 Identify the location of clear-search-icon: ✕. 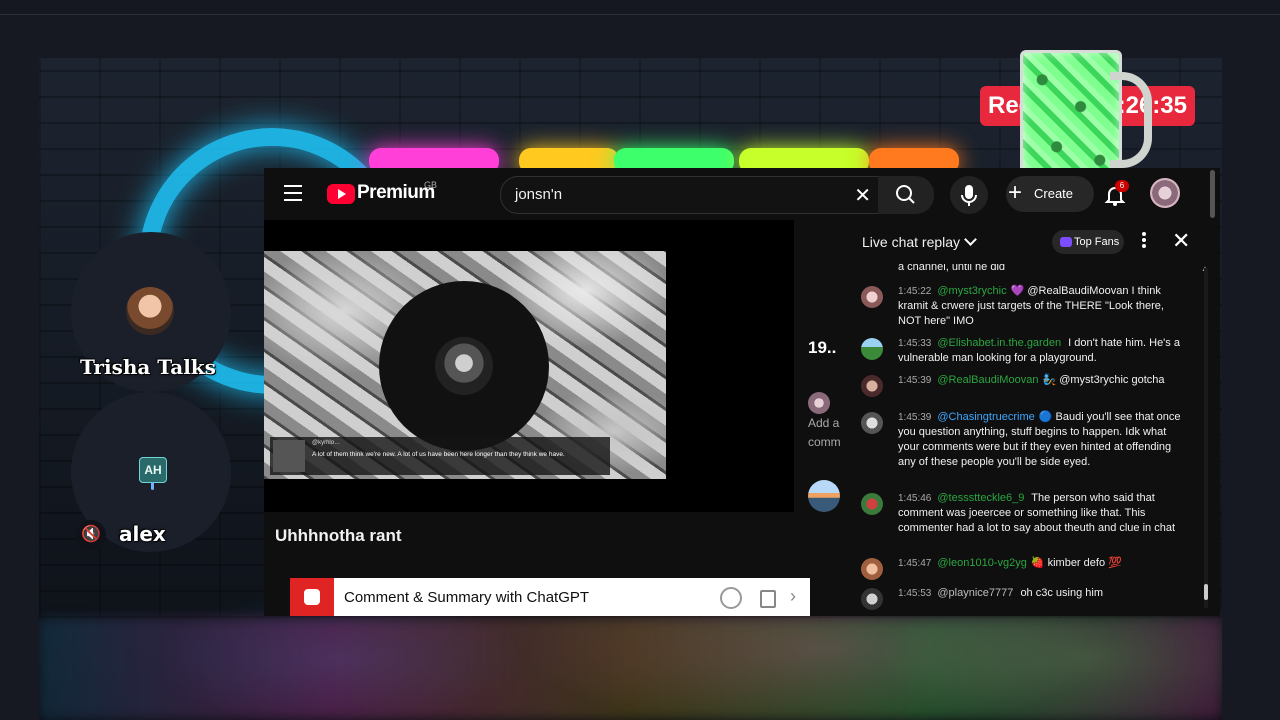
(862, 195).